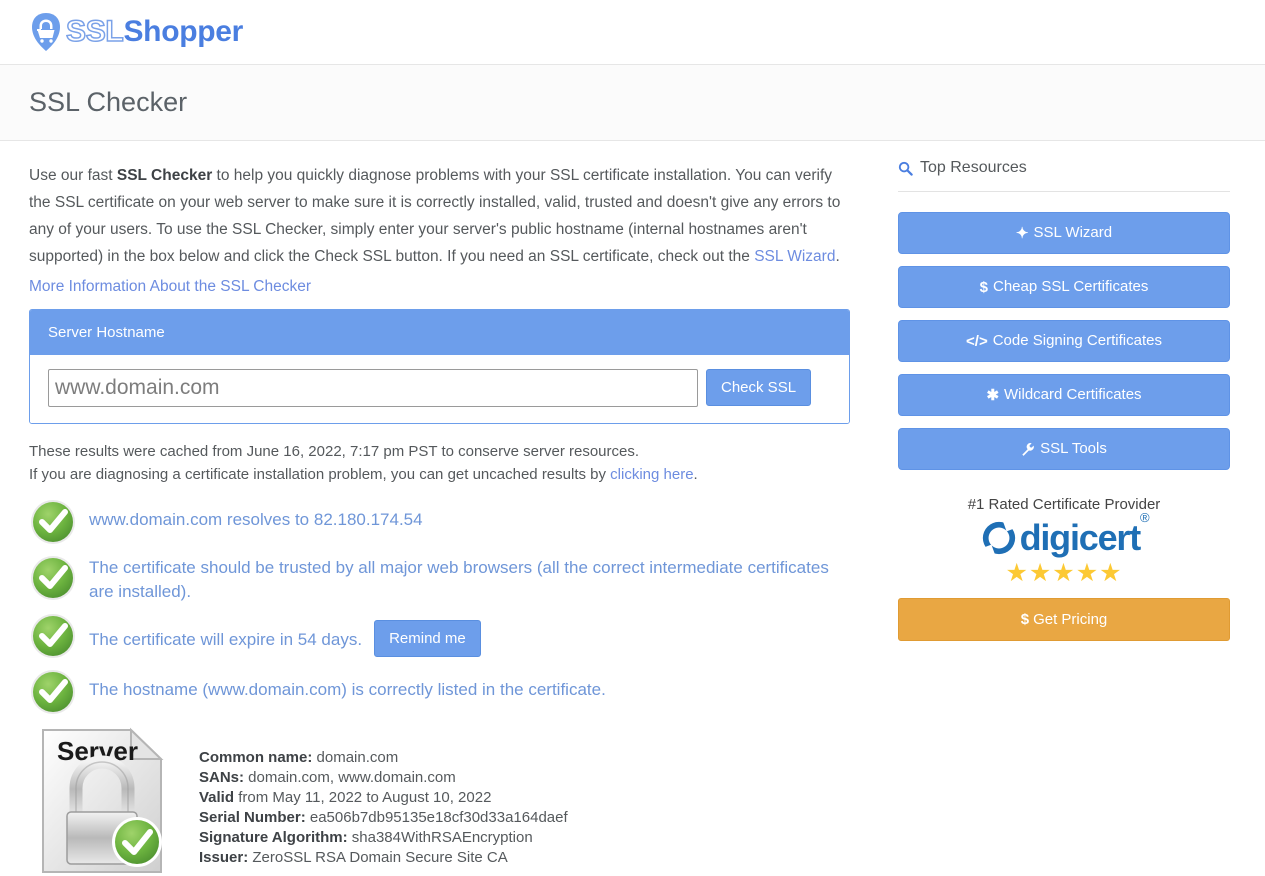  Describe the element at coordinates (94, 31) in the screenshot. I see `logo-text-ssl: SSL` at that location.